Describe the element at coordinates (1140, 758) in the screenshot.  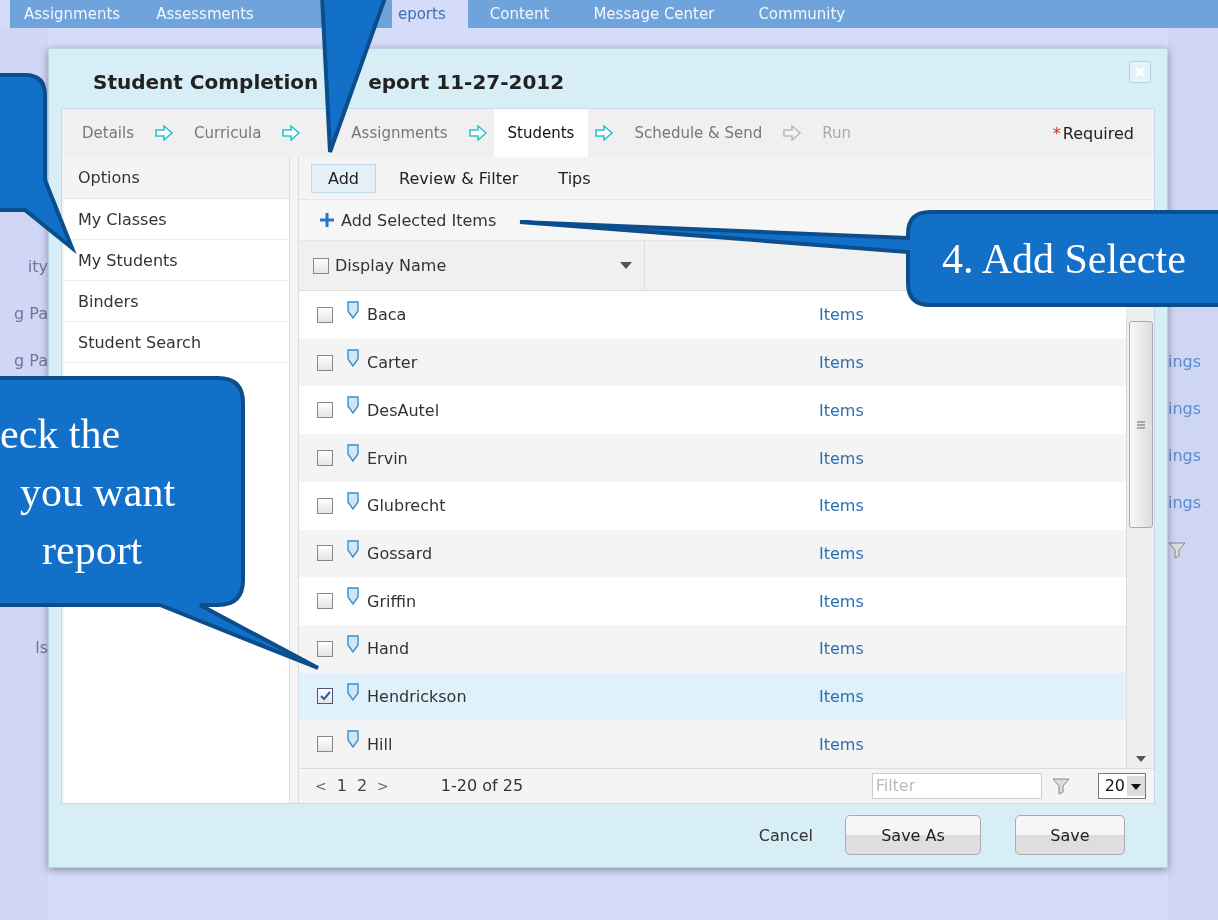
I see `scroll-down-icon` at that location.